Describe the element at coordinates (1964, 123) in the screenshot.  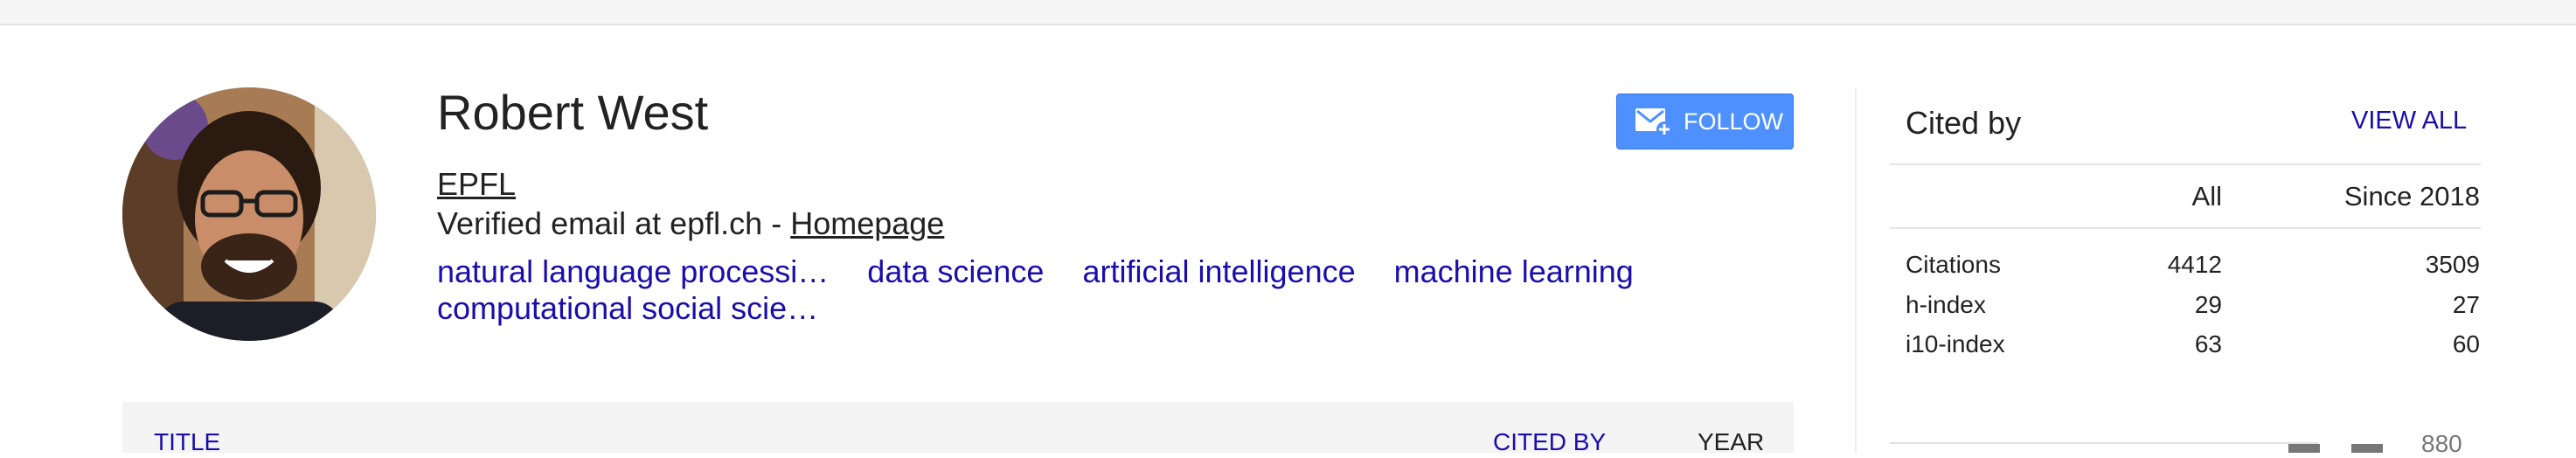
I see `cited-by-title: Cited by` at that location.